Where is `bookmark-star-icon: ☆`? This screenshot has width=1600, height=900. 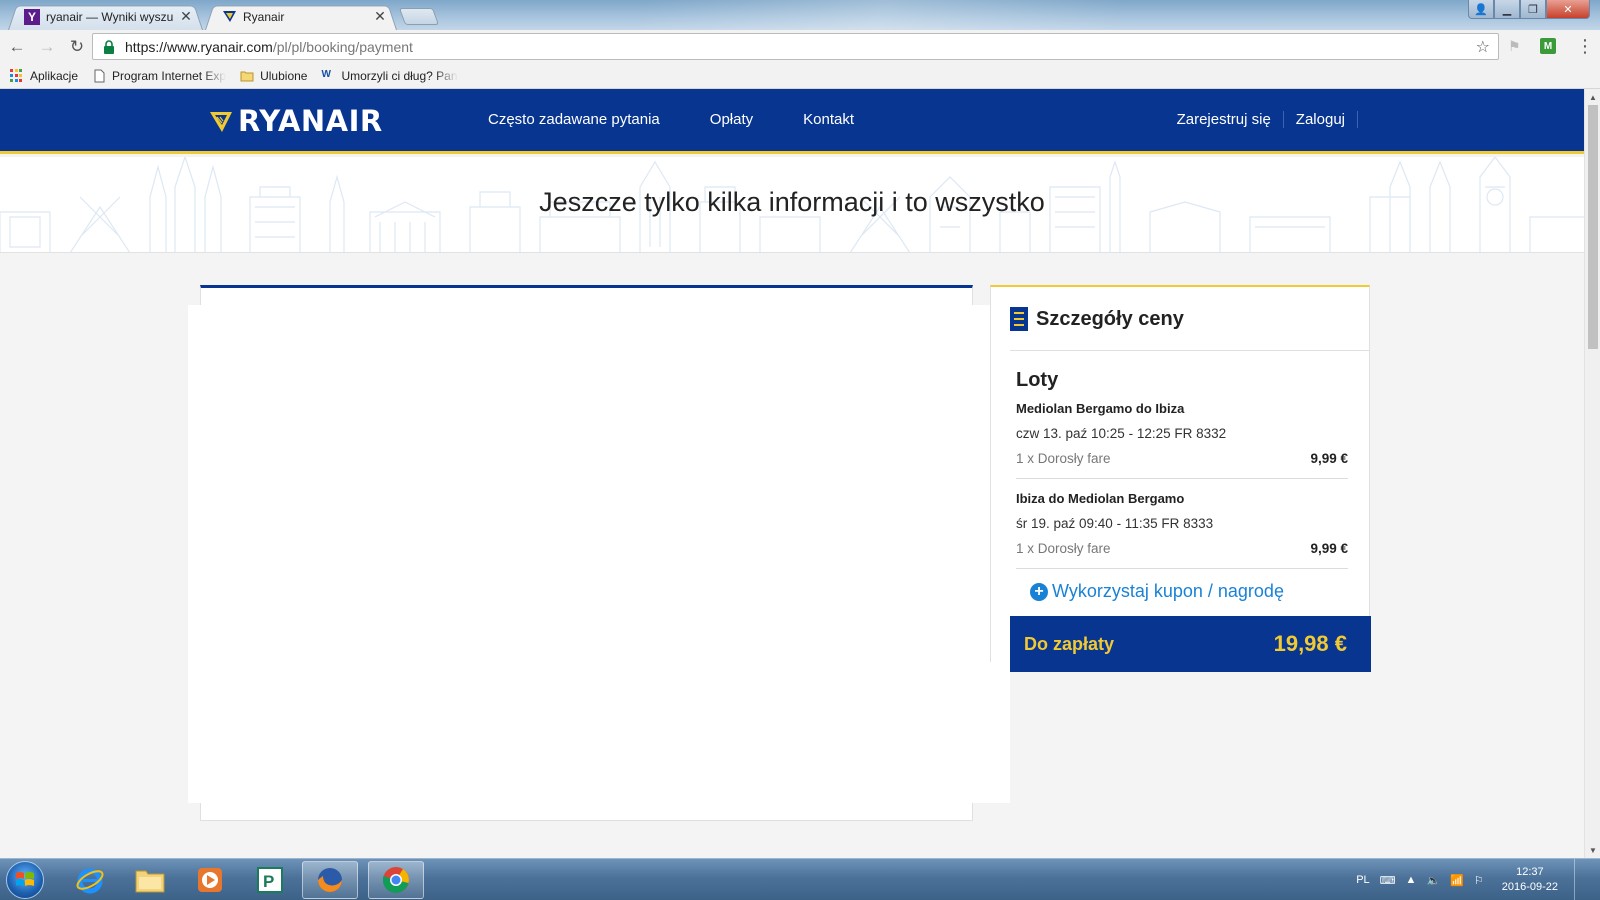
bookmark-star-icon: ☆ is located at coordinates (1483, 47).